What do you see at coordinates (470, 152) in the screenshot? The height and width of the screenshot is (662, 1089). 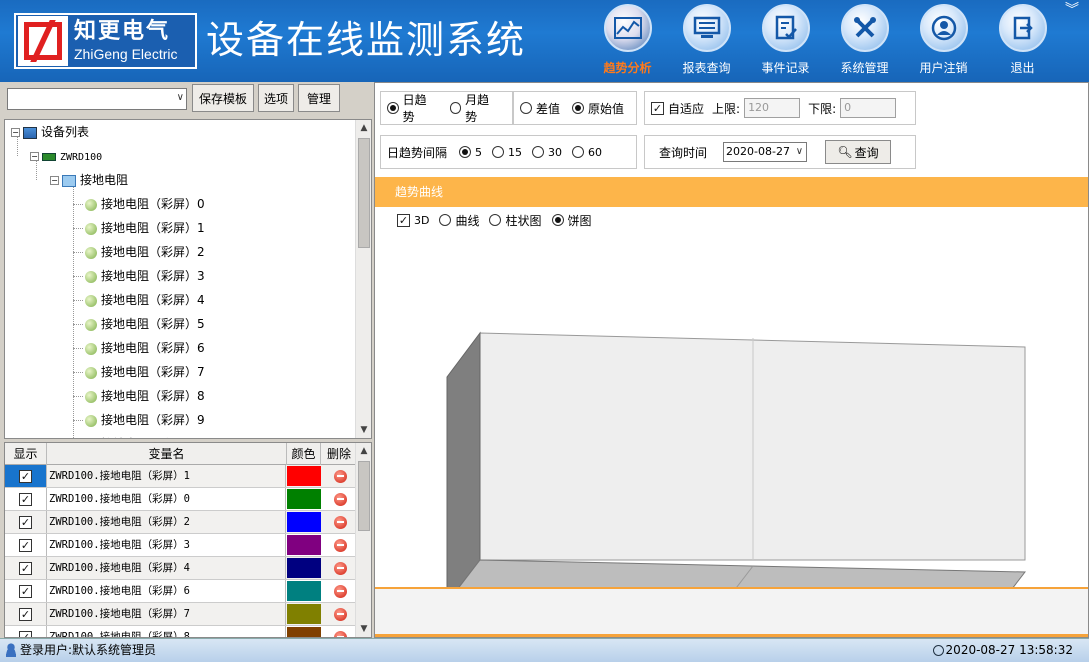 I see `interval-5-radio: 5` at bounding box center [470, 152].